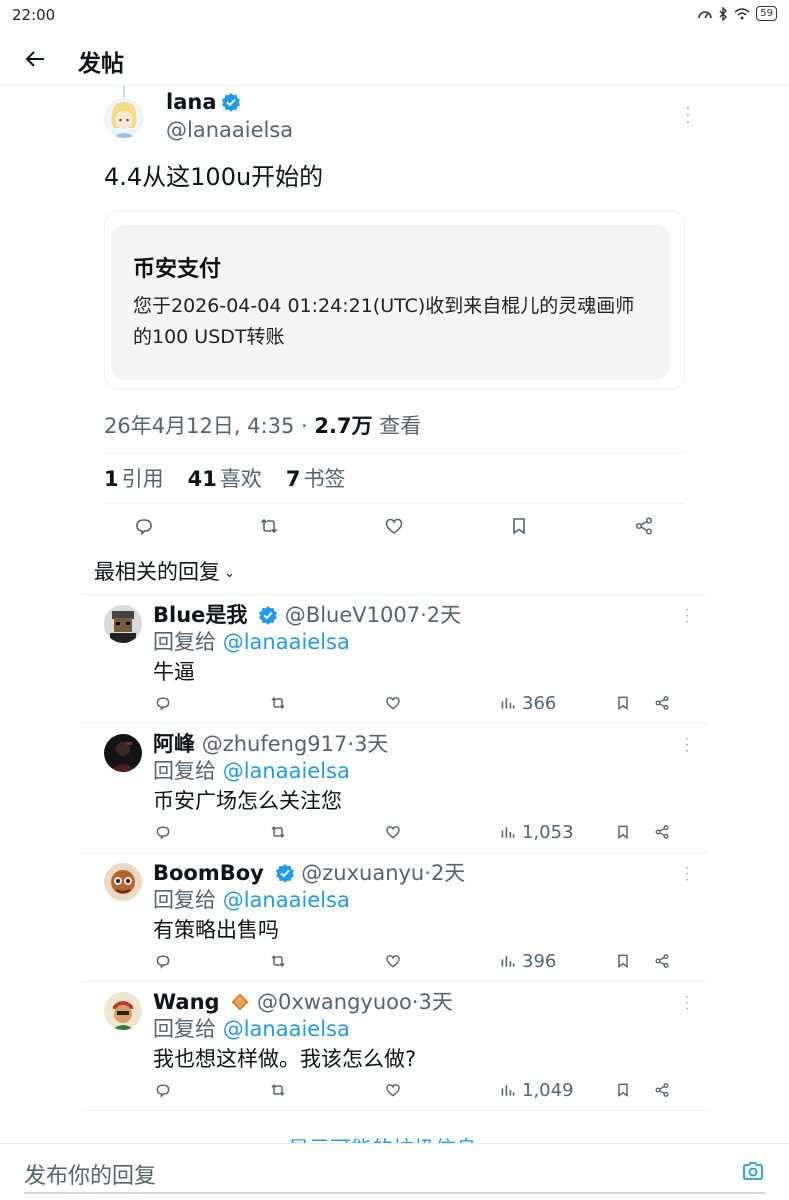 The width and height of the screenshot is (789, 1200). I want to click on analytics-icon, so click(508, 703).